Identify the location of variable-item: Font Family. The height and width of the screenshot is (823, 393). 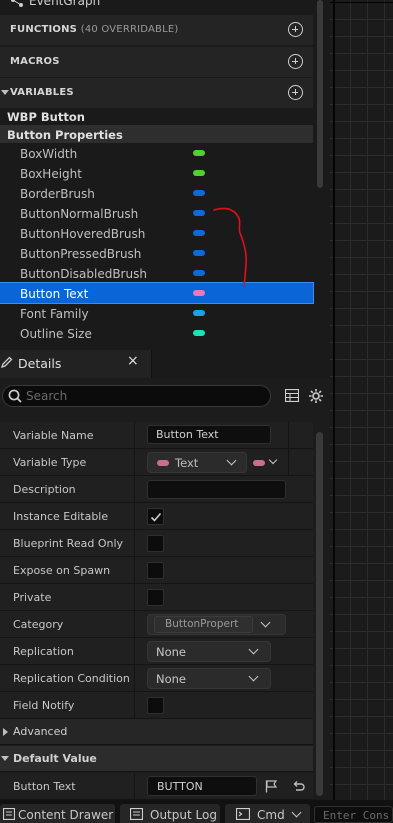
(156, 313).